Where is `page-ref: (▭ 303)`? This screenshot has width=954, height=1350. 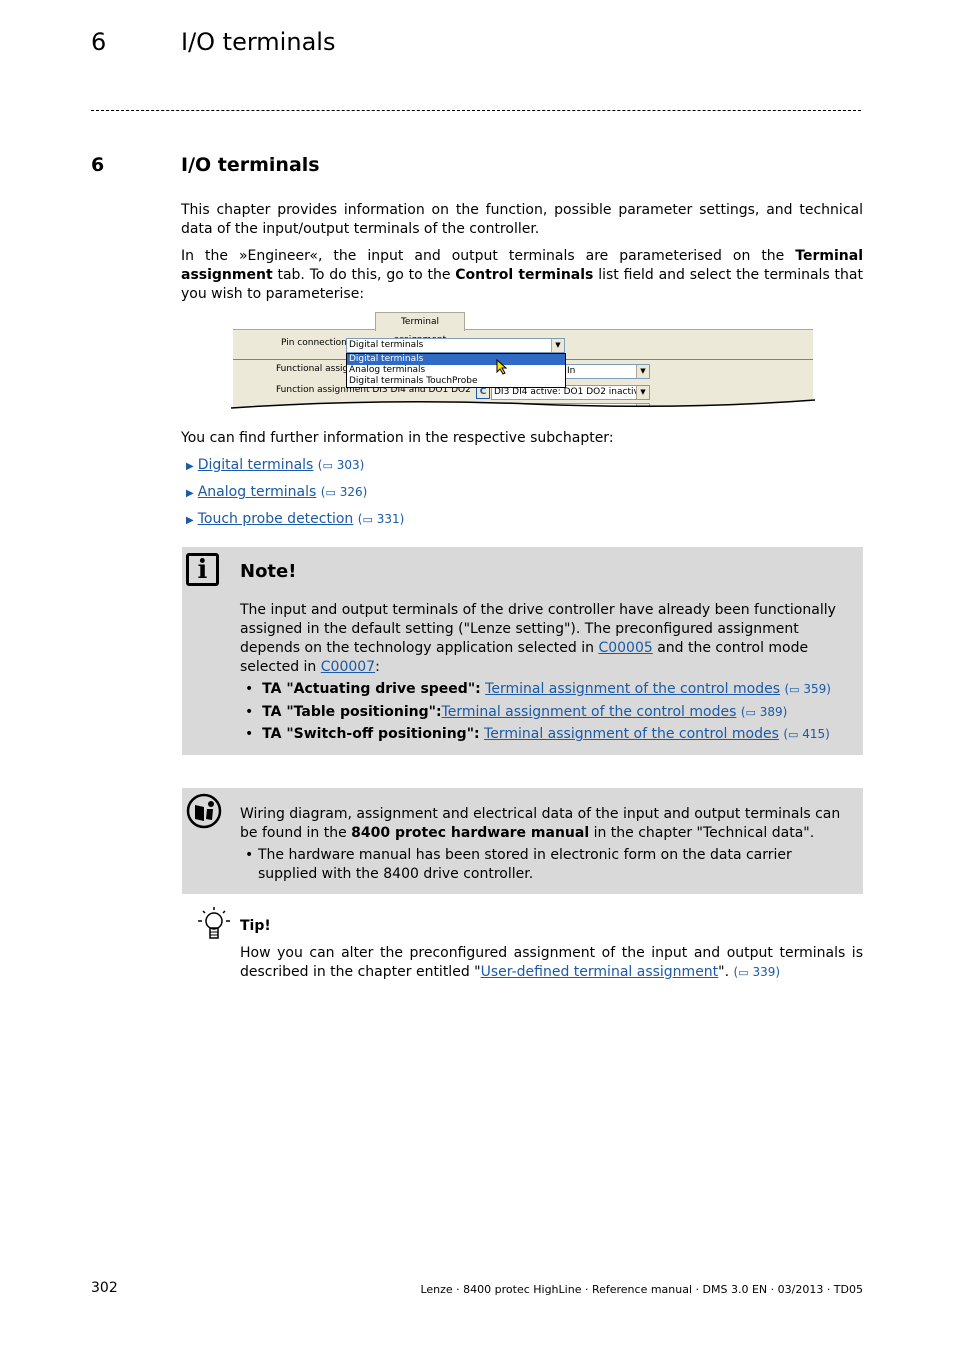
page-ref: (▭ 303) is located at coordinates (341, 465).